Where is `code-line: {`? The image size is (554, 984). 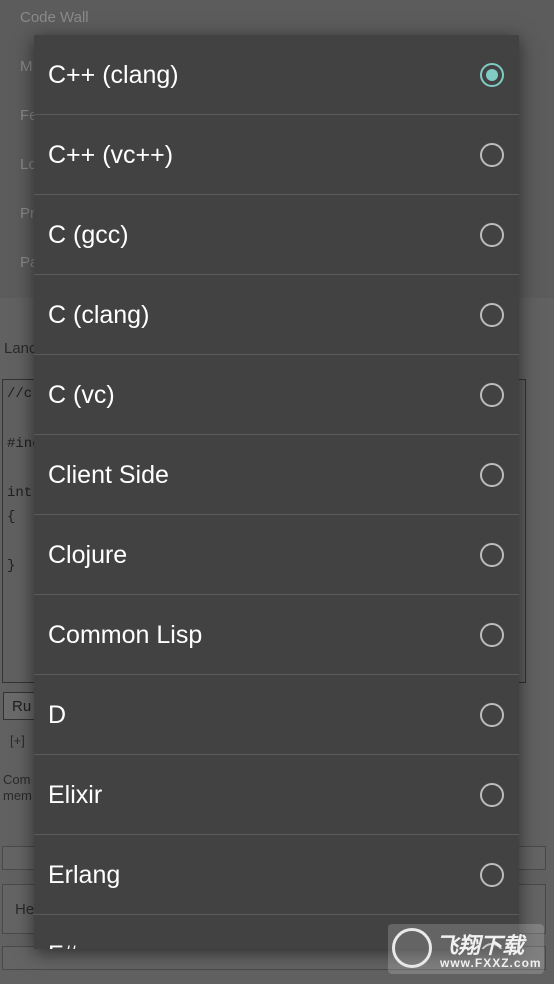
code-line: { is located at coordinates (11, 517).